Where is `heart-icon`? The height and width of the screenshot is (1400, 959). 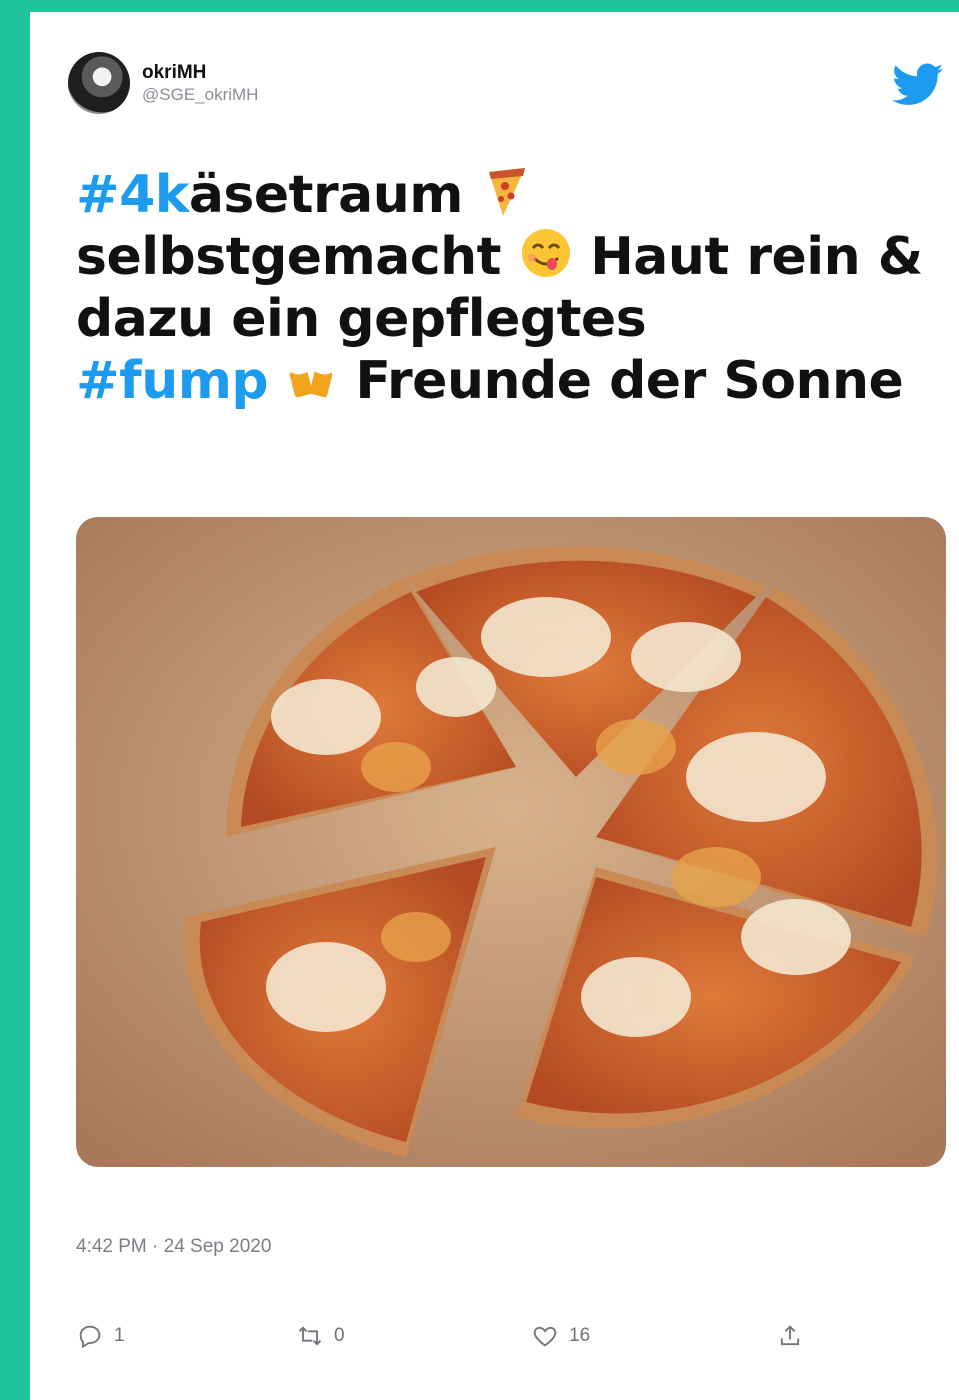 heart-icon is located at coordinates (545, 1336).